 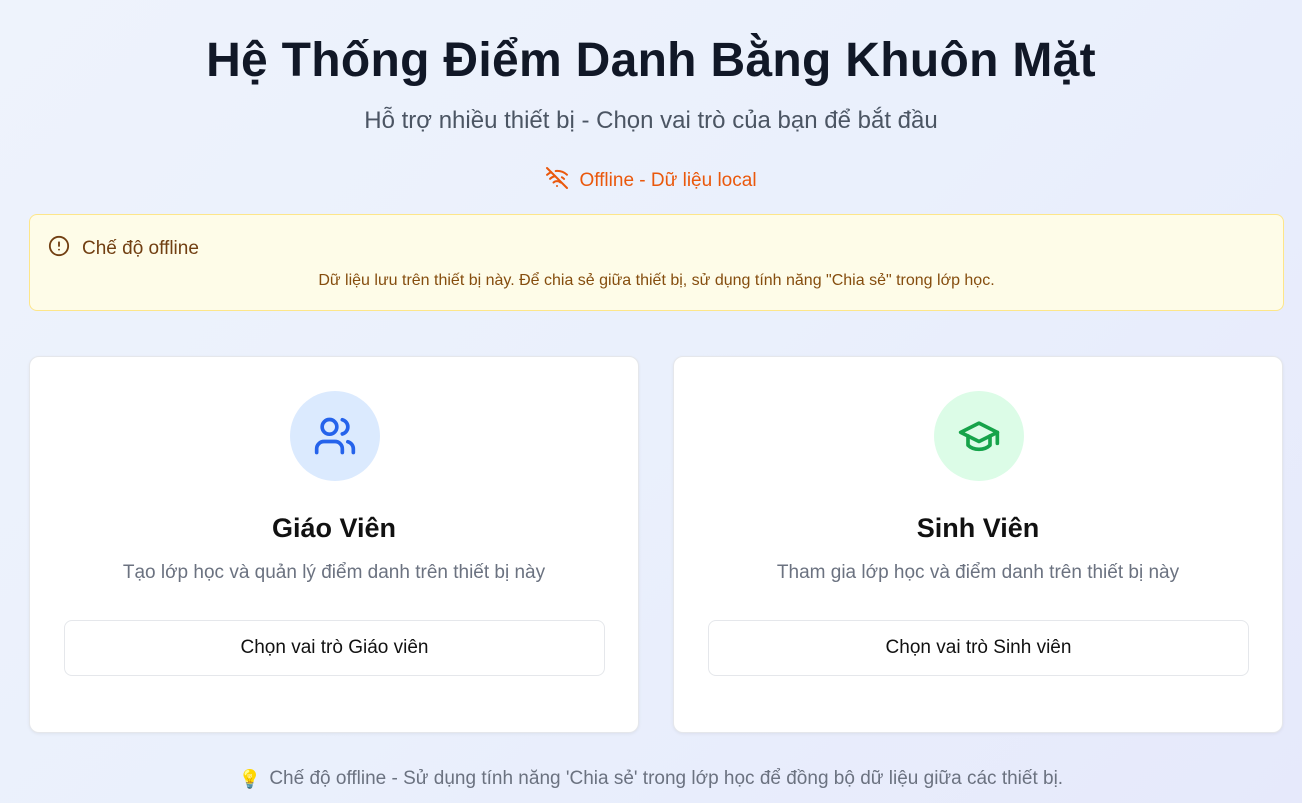 What do you see at coordinates (651, 60) in the screenshot?
I see `page-title: Hệ Thống Điểm Danh Bằng Khuôn Mặt` at bounding box center [651, 60].